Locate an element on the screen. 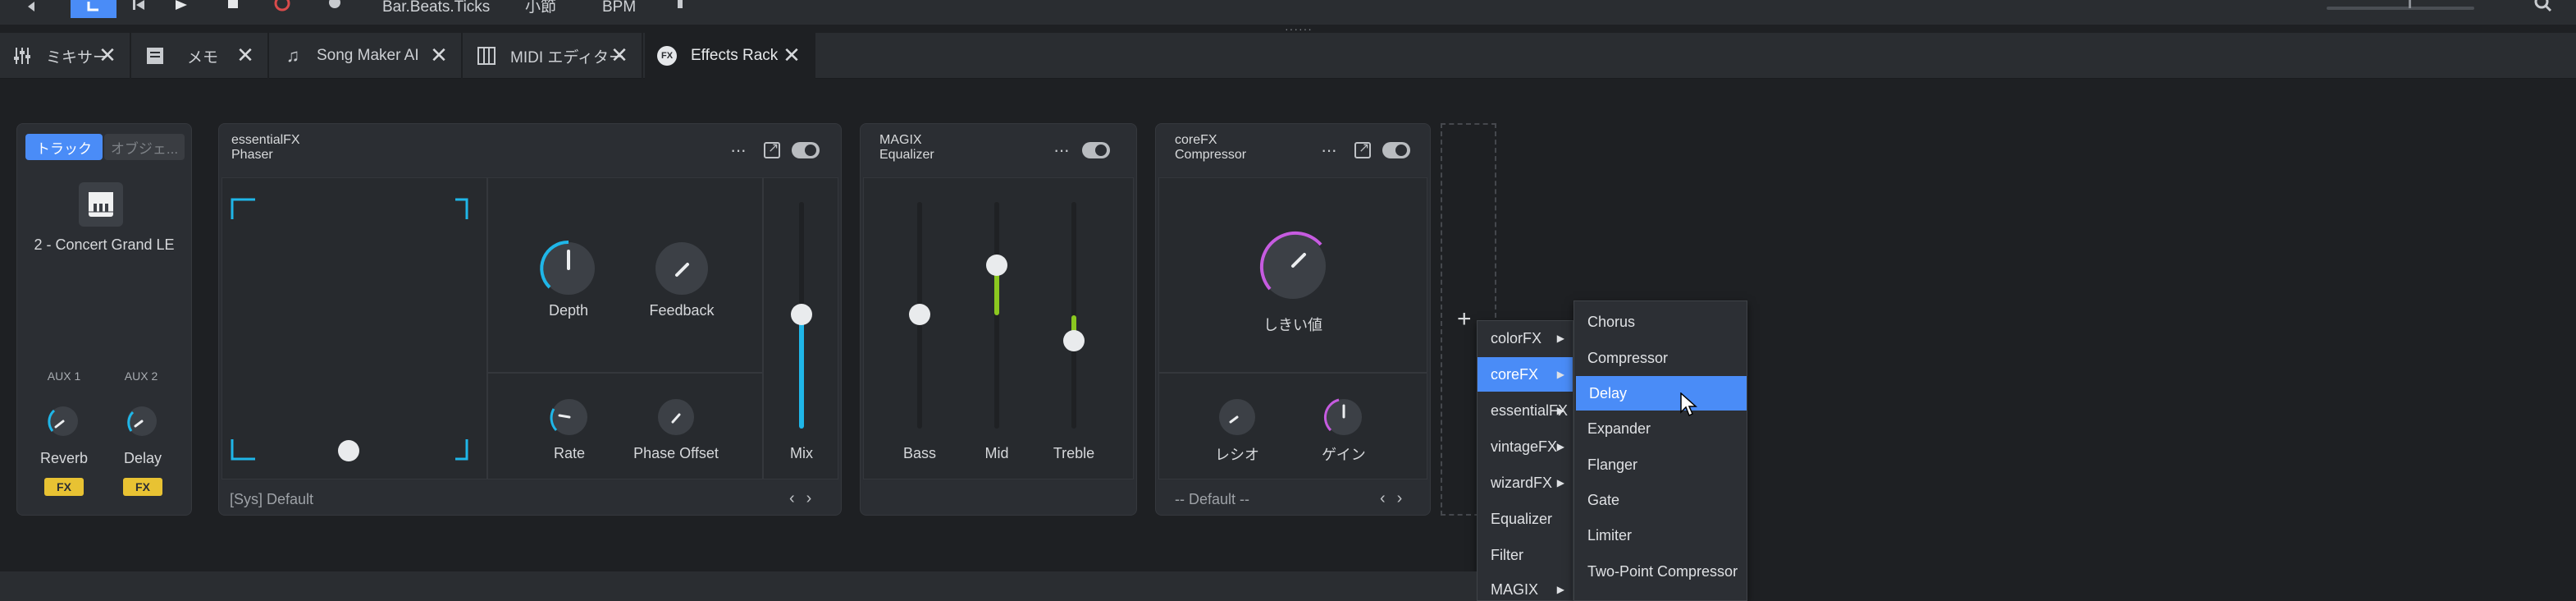 This screenshot has width=2576, height=601. phaser-xy-pad is located at coordinates (354, 328).